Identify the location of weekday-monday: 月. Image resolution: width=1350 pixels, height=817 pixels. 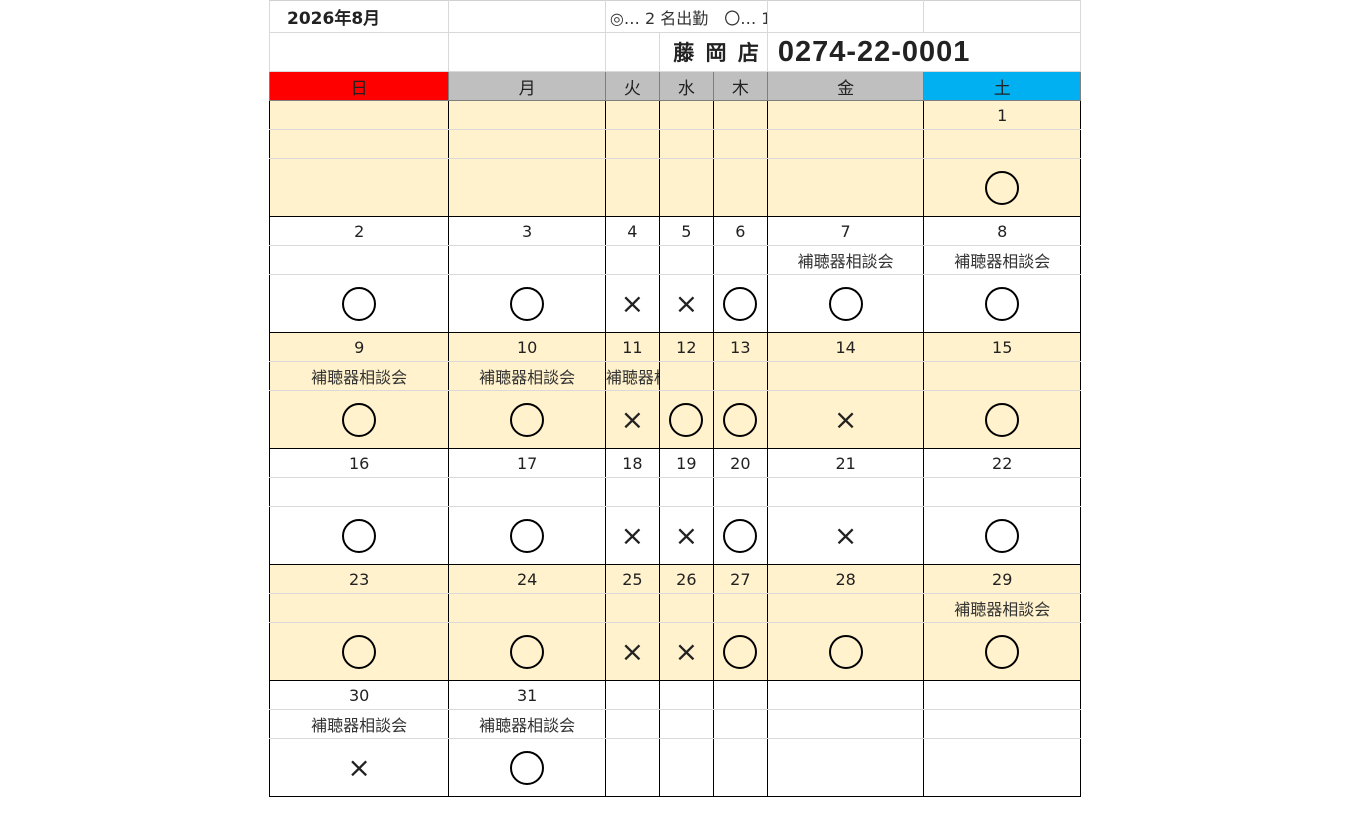
(527, 86).